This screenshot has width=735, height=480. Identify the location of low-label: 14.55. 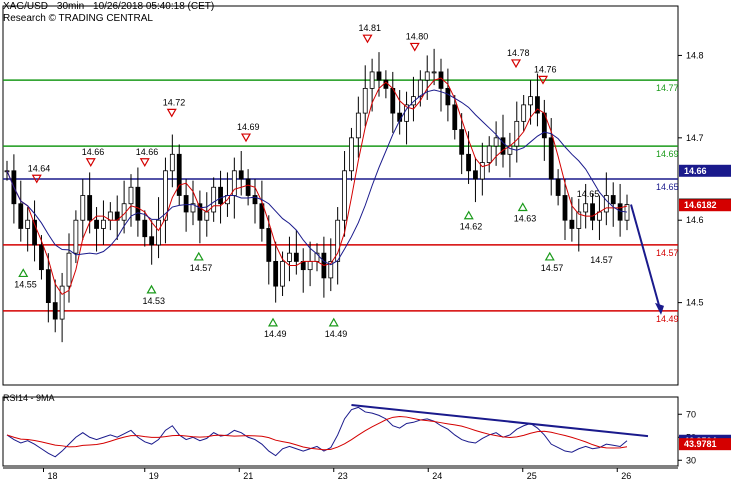
(25, 284).